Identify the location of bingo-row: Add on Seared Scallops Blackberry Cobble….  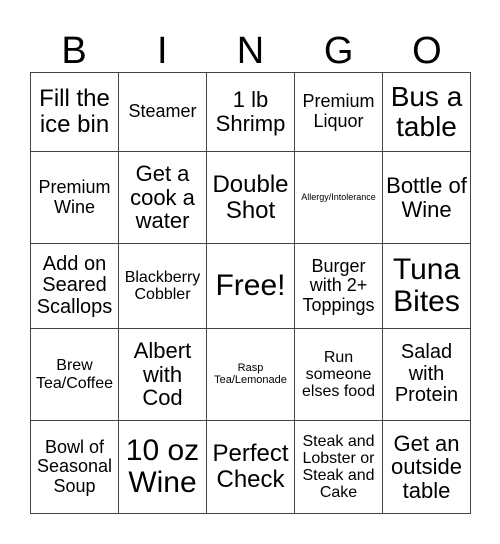
(250, 286).